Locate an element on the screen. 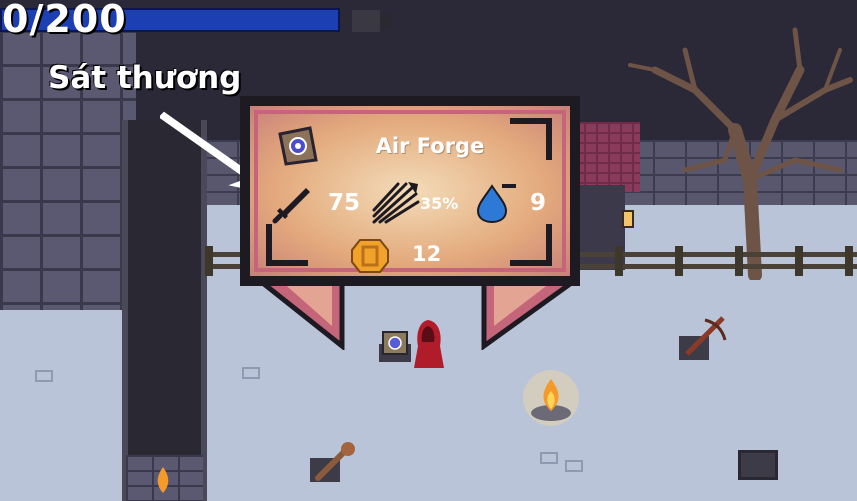  health-value: 0/200 is located at coordinates (64, 20).